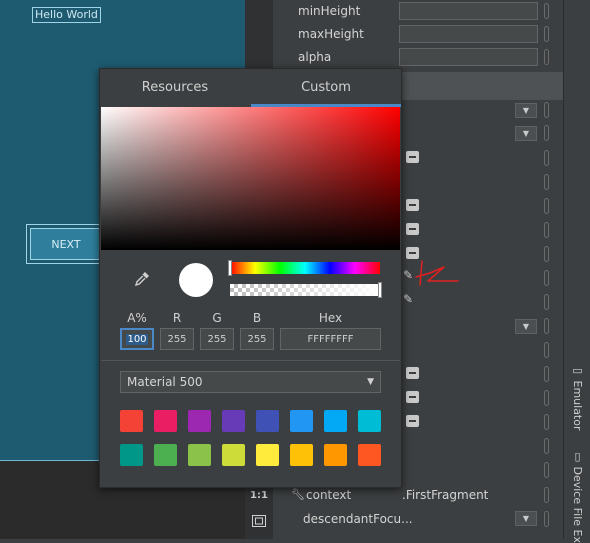 The image size is (590, 543). I want to click on alpha-label: A%, so click(137, 318).